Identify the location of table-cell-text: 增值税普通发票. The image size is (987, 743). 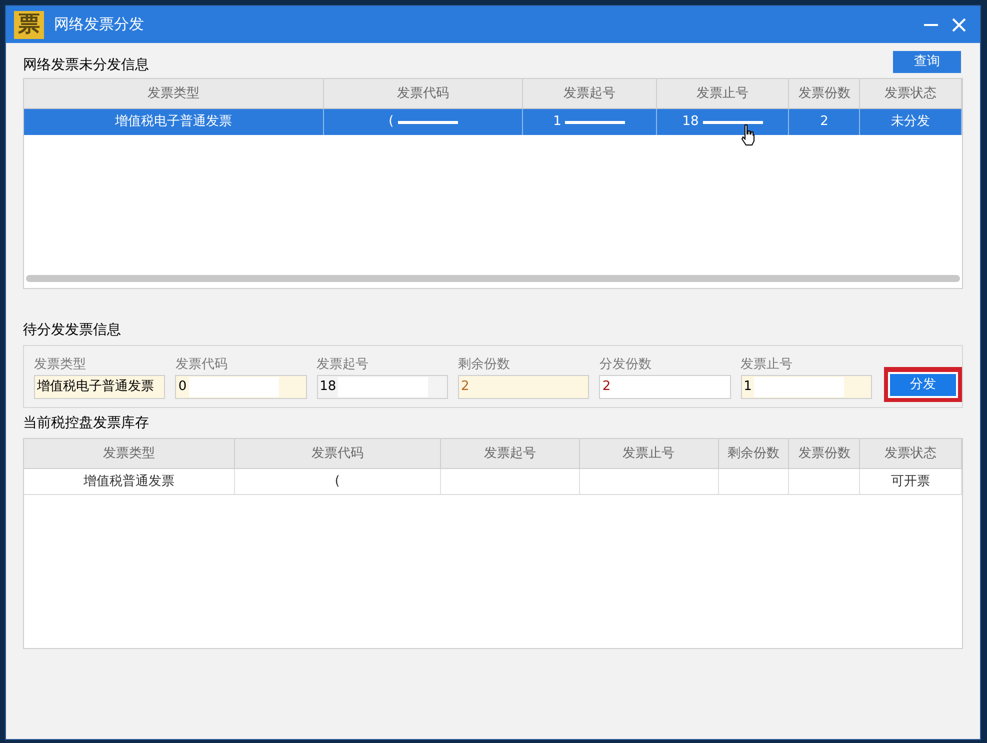
(128, 481).